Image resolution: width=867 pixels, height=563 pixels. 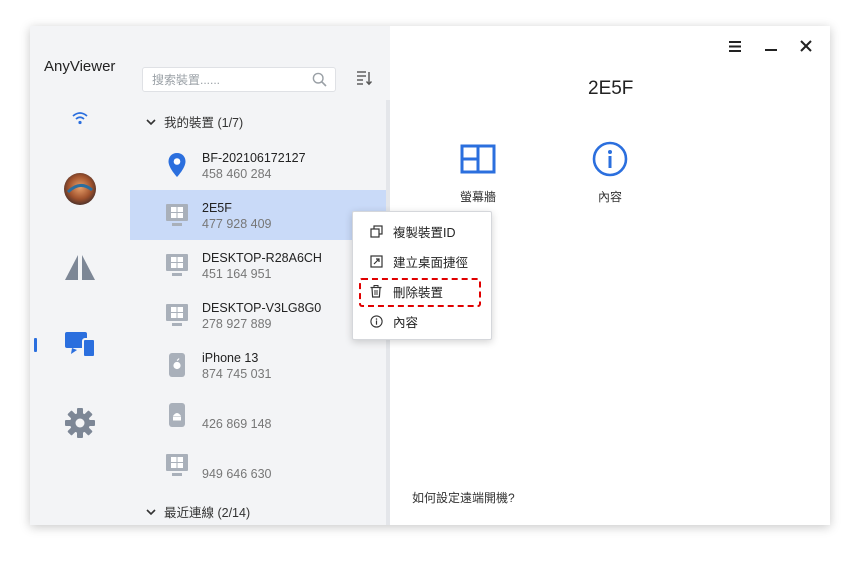 I want to click on group-label: 最近連線 (2/14), so click(x=207, y=513).